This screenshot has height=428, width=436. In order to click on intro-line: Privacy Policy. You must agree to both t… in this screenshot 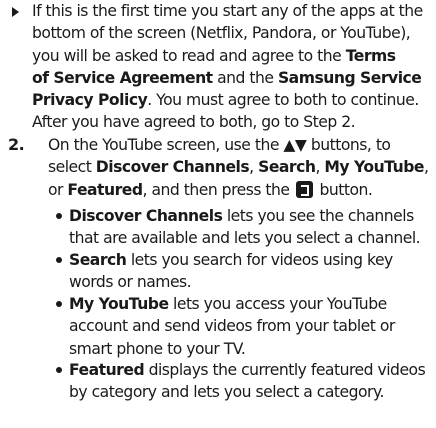, I will do `click(233, 100)`.